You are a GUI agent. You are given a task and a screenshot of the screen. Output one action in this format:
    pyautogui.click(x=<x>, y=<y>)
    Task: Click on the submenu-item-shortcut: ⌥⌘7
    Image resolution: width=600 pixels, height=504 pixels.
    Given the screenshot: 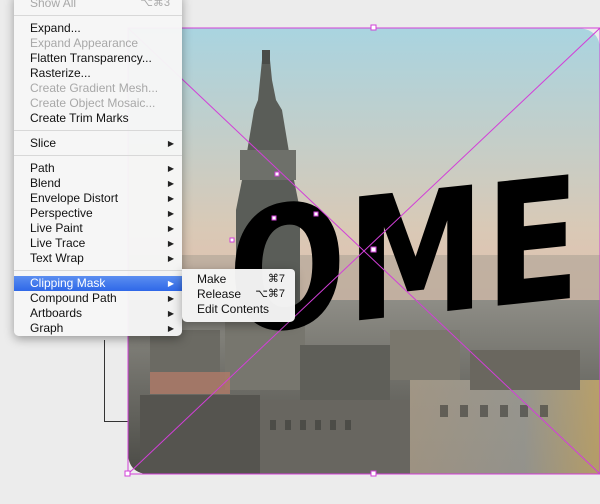 What is the action you would take?
    pyautogui.click(x=270, y=294)
    